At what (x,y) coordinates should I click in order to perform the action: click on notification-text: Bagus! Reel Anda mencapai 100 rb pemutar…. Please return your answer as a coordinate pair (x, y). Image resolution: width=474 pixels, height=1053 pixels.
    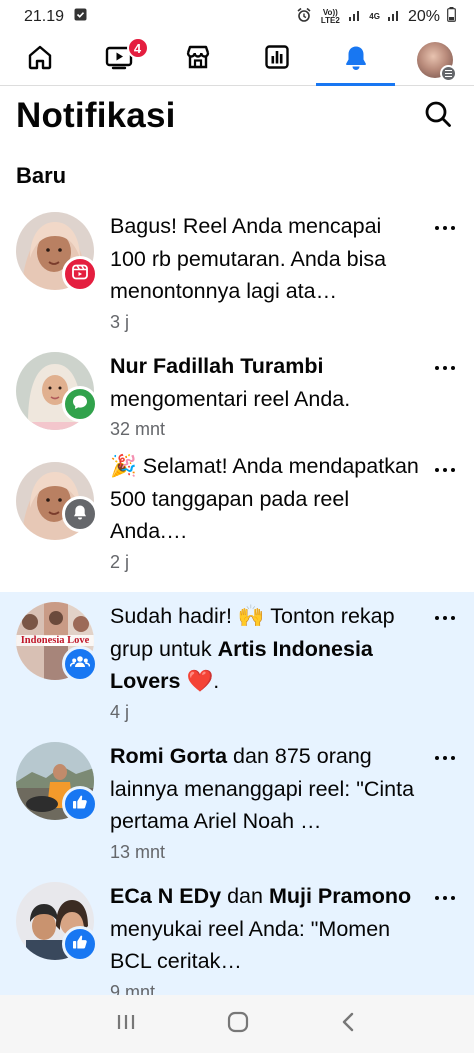
    Looking at the image, I should click on (248, 258).